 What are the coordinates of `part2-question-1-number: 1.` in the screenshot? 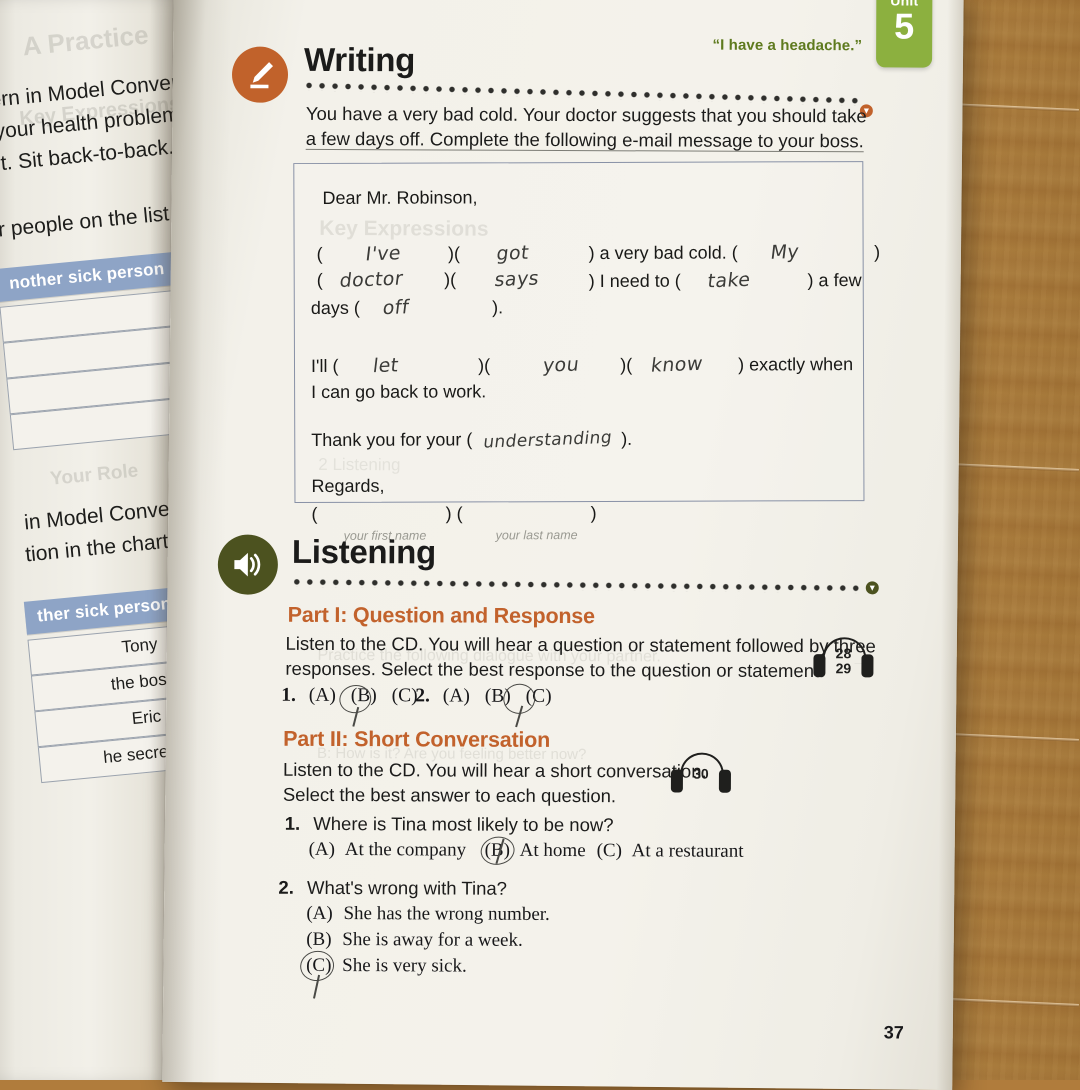 It's located at (292, 823).